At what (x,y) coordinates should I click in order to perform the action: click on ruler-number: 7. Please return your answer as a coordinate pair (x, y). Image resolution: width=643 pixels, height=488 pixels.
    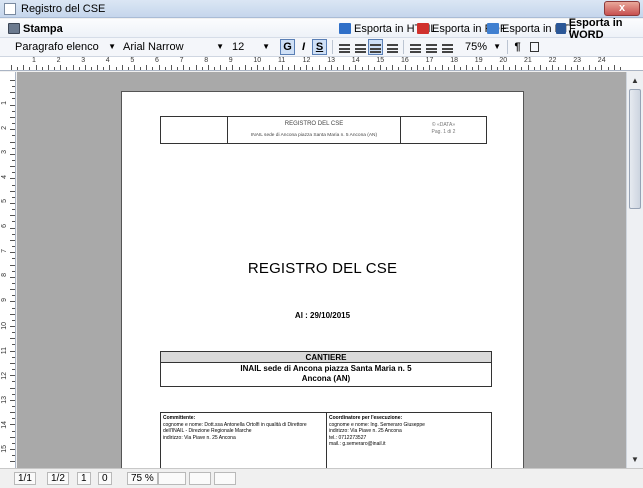
    Looking at the image, I should click on (181, 60).